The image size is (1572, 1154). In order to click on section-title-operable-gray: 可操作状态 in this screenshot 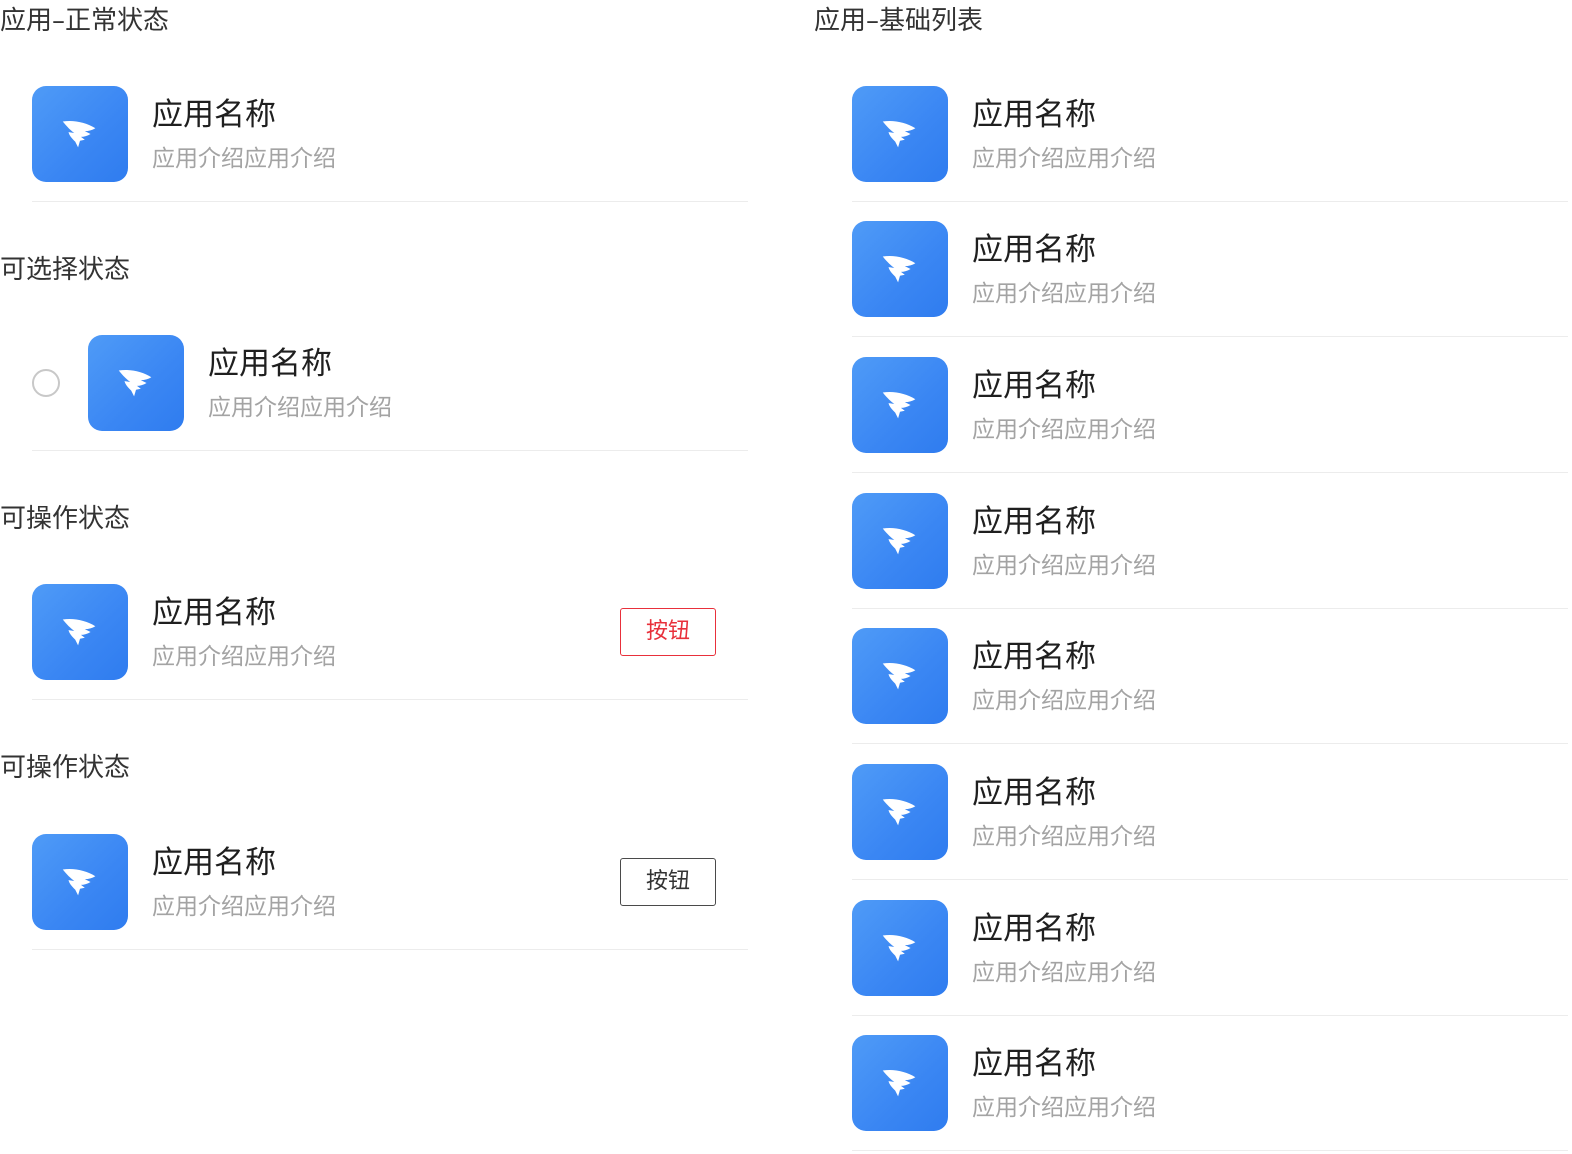, I will do `click(65, 768)`.